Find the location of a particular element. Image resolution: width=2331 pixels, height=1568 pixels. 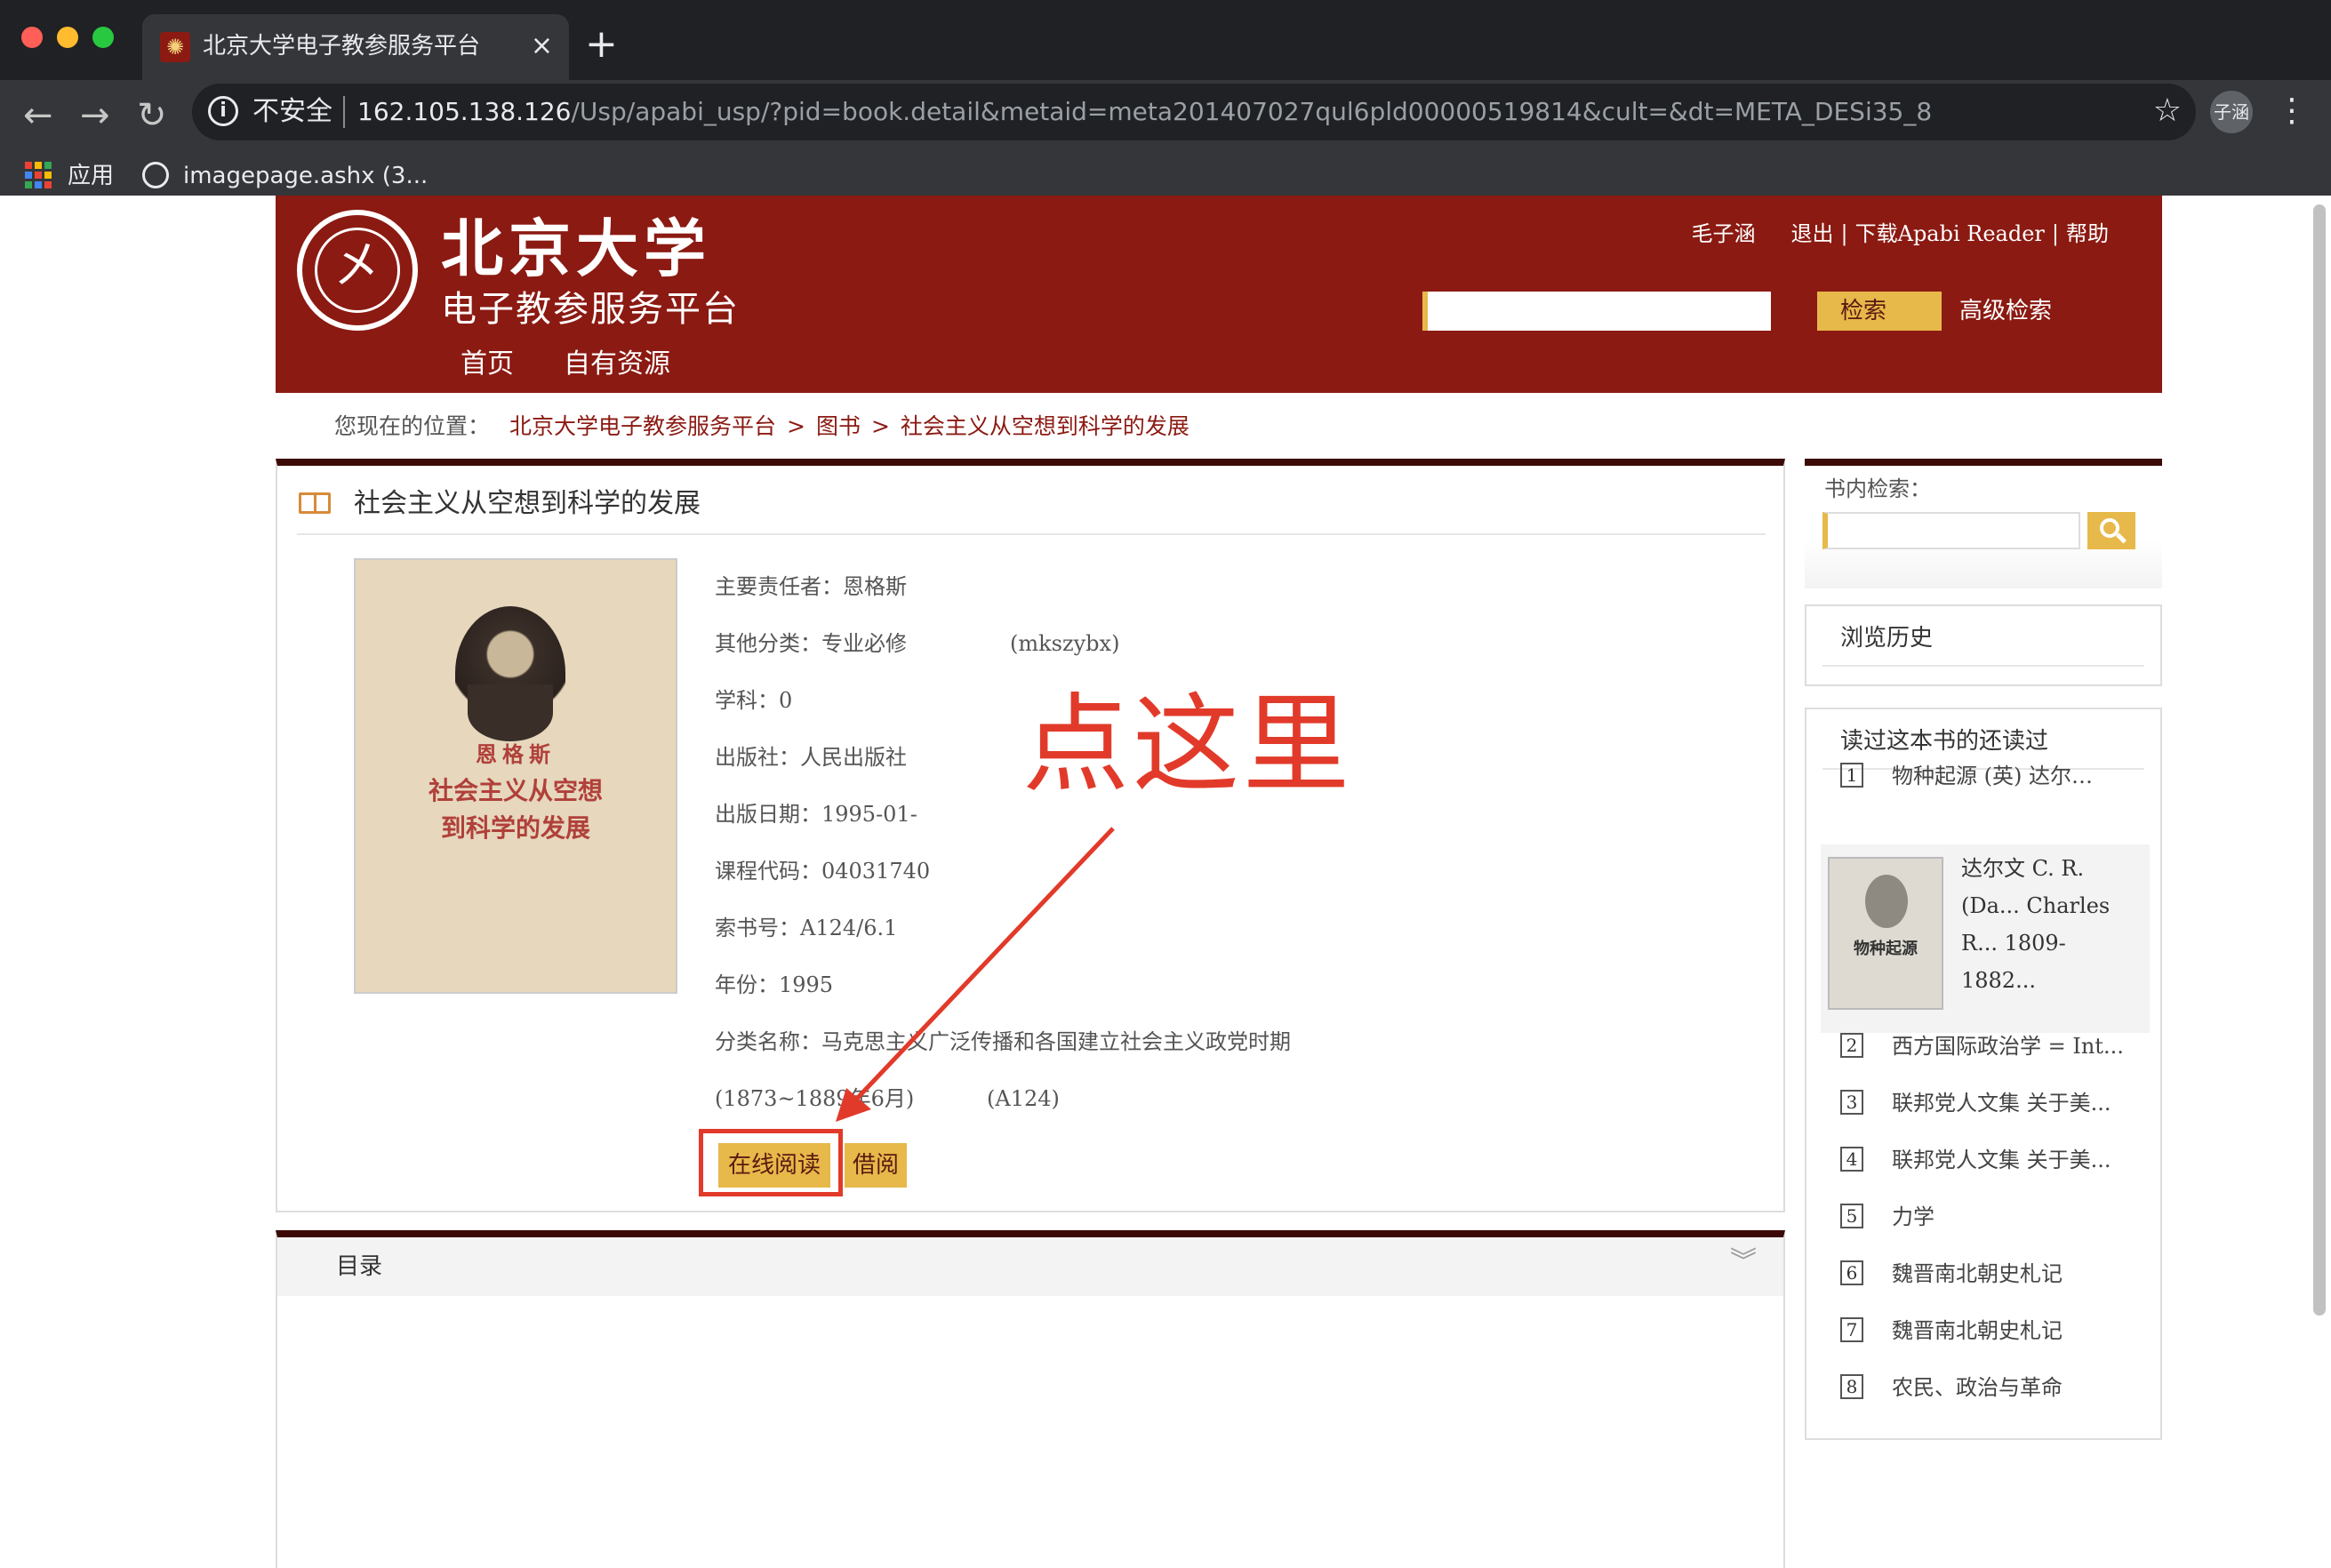

meta-call-number: 索书号：A124/6.1 is located at coordinates (806, 928).